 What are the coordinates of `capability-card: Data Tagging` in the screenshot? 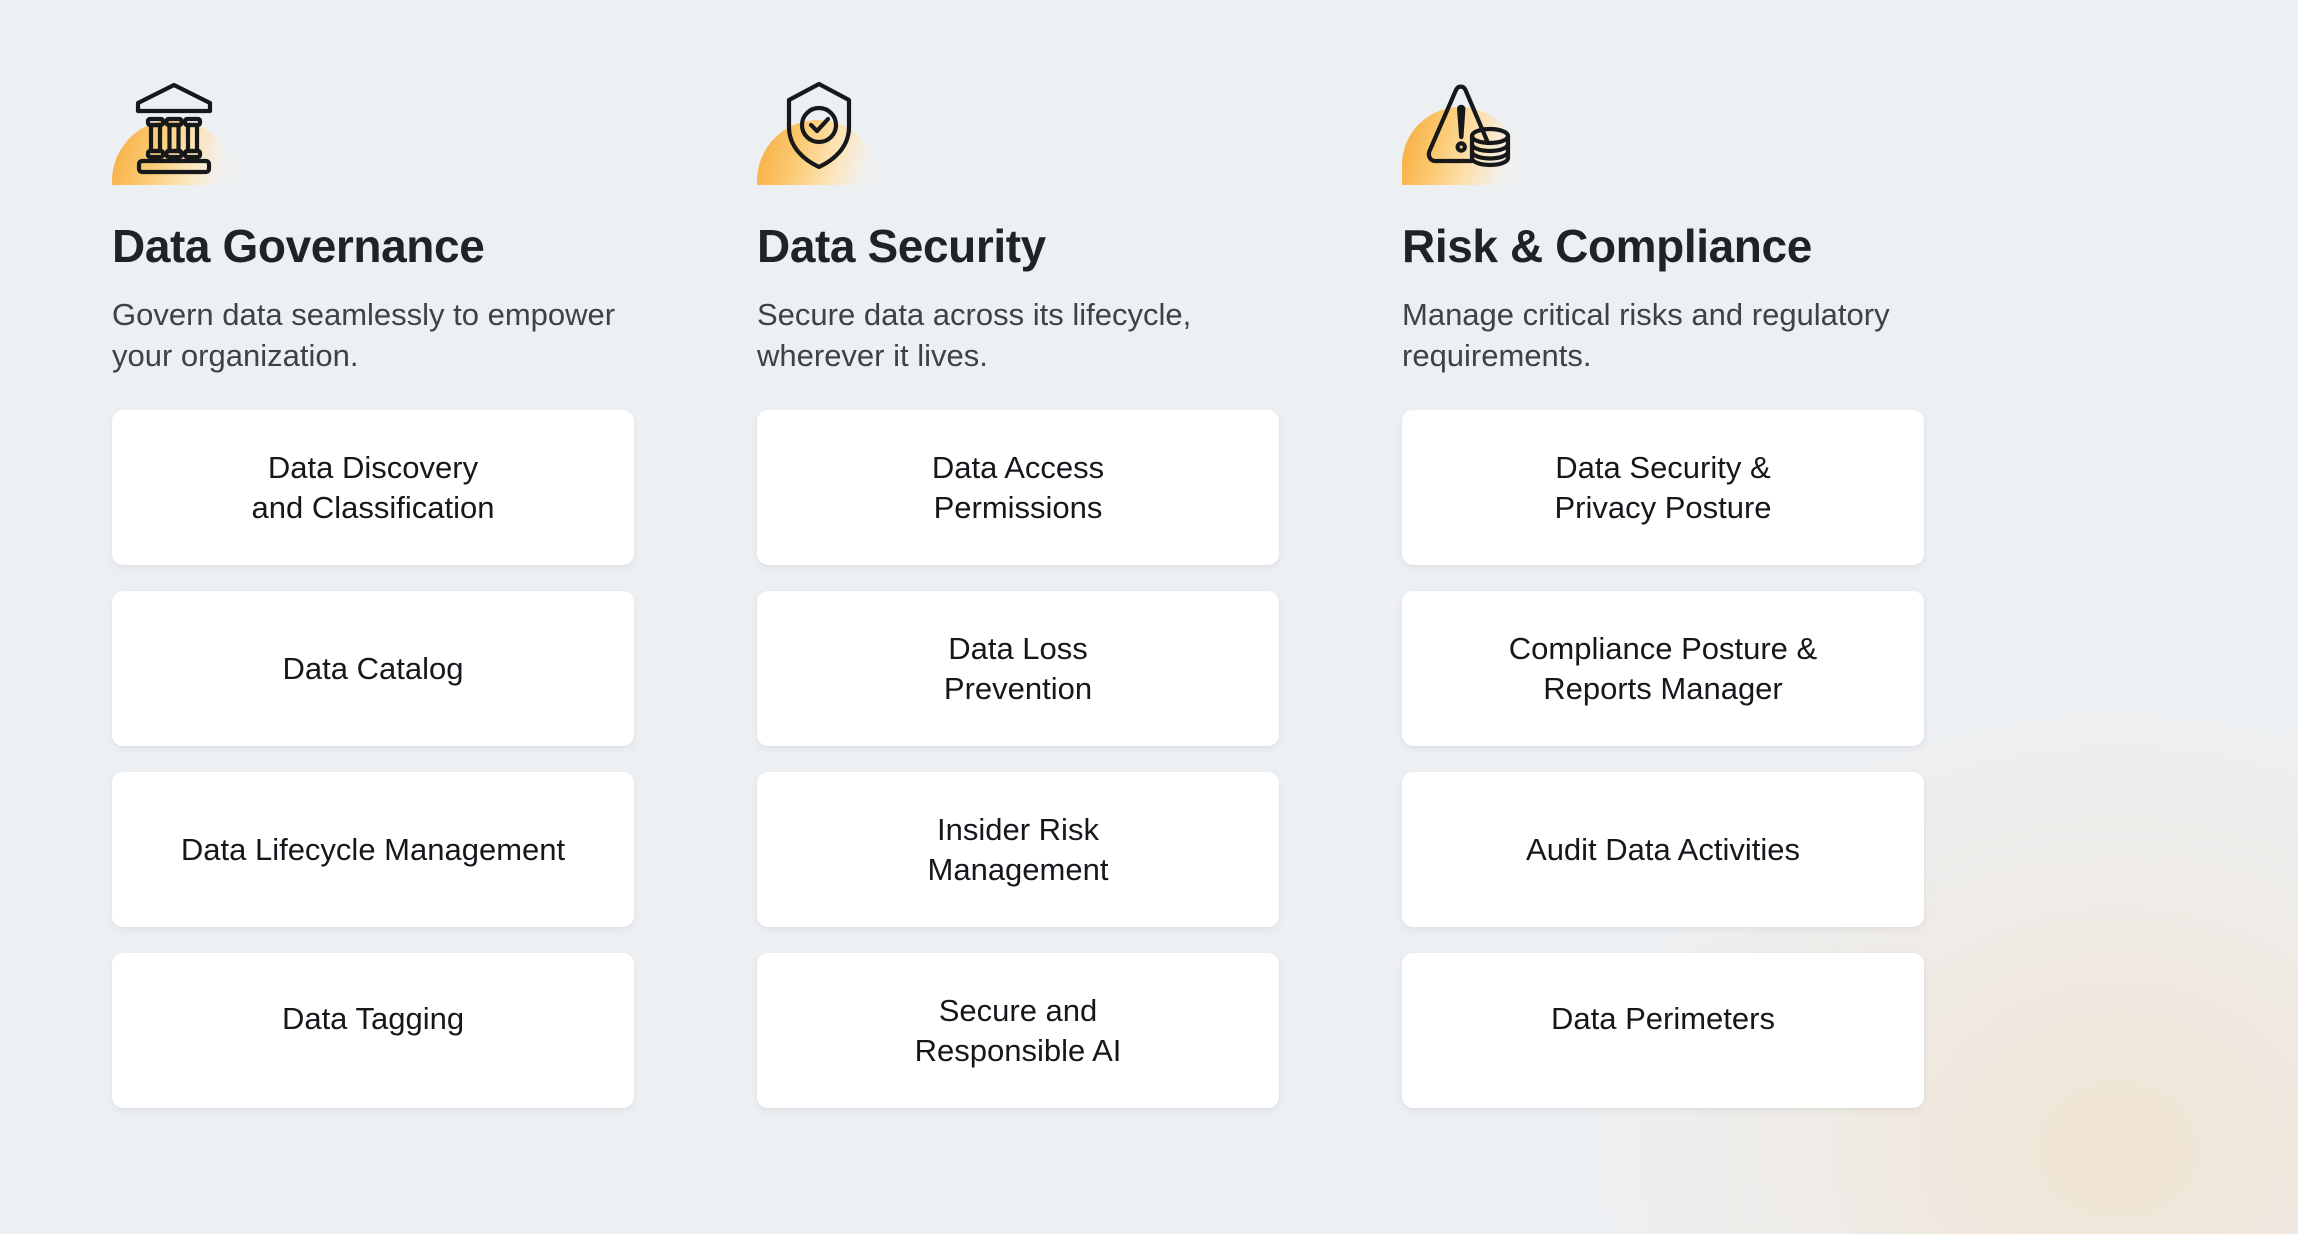 It's located at (373, 1031).